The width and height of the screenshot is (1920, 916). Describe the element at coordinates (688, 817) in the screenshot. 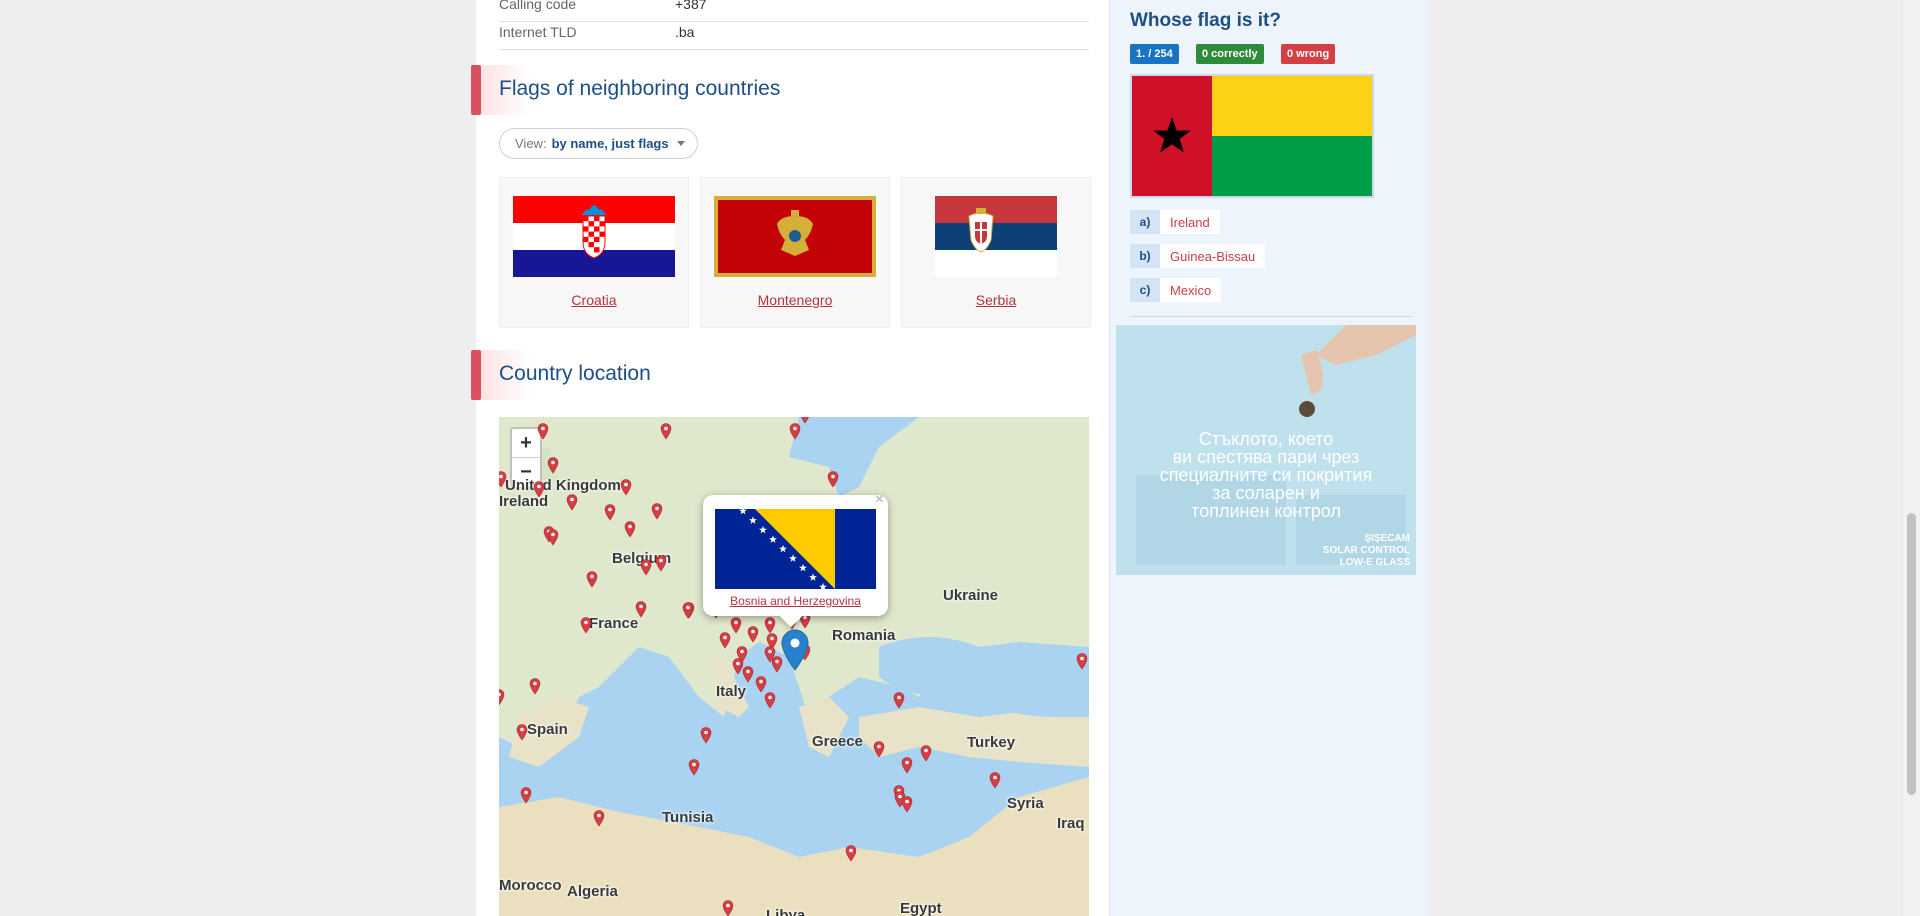

I see `map-label: Tunisia` at that location.